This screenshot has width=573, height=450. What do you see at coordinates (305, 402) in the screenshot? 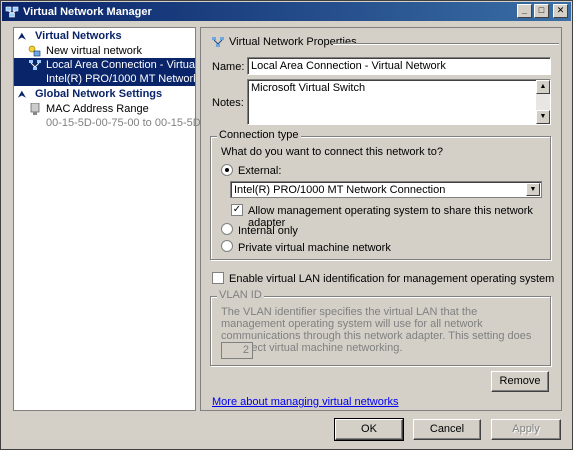
I see `more-about-networks-link: More about managing virtual networks` at bounding box center [305, 402].